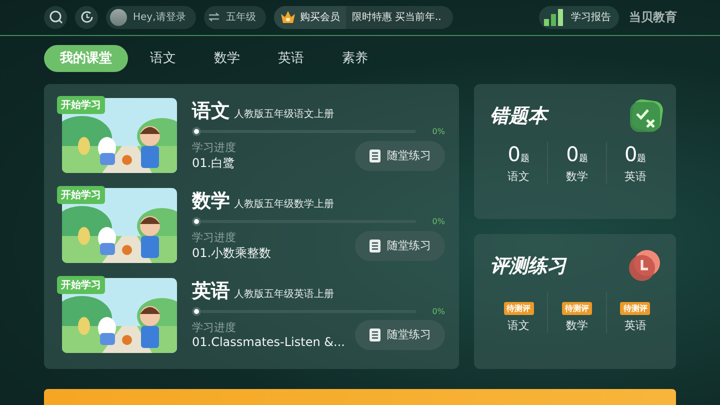 The width and height of the screenshot is (720, 405). I want to click on course-subject: 数学, so click(211, 201).